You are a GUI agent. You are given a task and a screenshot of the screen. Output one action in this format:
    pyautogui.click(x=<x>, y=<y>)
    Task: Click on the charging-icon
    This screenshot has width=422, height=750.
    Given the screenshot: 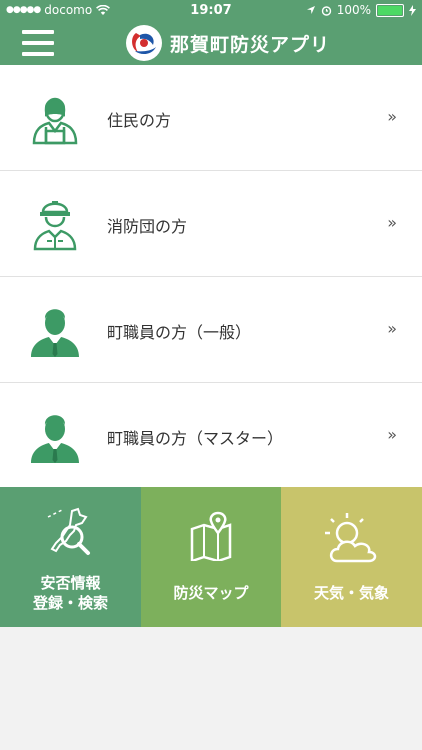 What is the action you would take?
    pyautogui.click(x=412, y=10)
    